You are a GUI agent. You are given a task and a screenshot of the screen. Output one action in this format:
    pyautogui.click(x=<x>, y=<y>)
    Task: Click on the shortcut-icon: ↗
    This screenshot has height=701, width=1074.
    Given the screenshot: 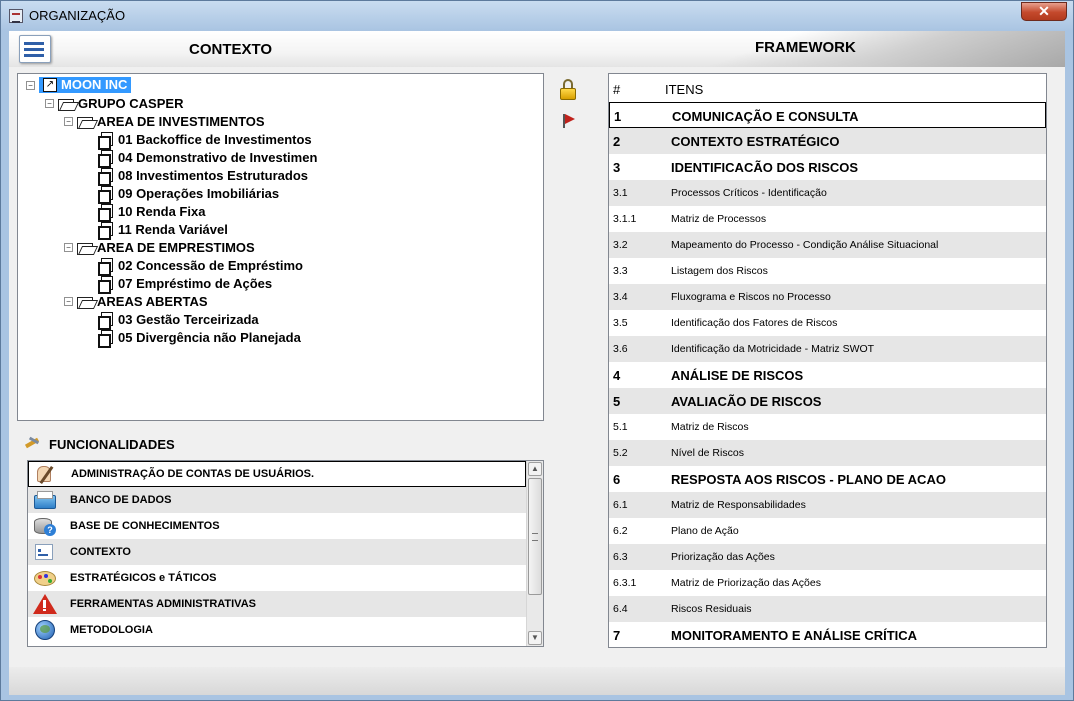 What is the action you would take?
    pyautogui.click(x=50, y=85)
    